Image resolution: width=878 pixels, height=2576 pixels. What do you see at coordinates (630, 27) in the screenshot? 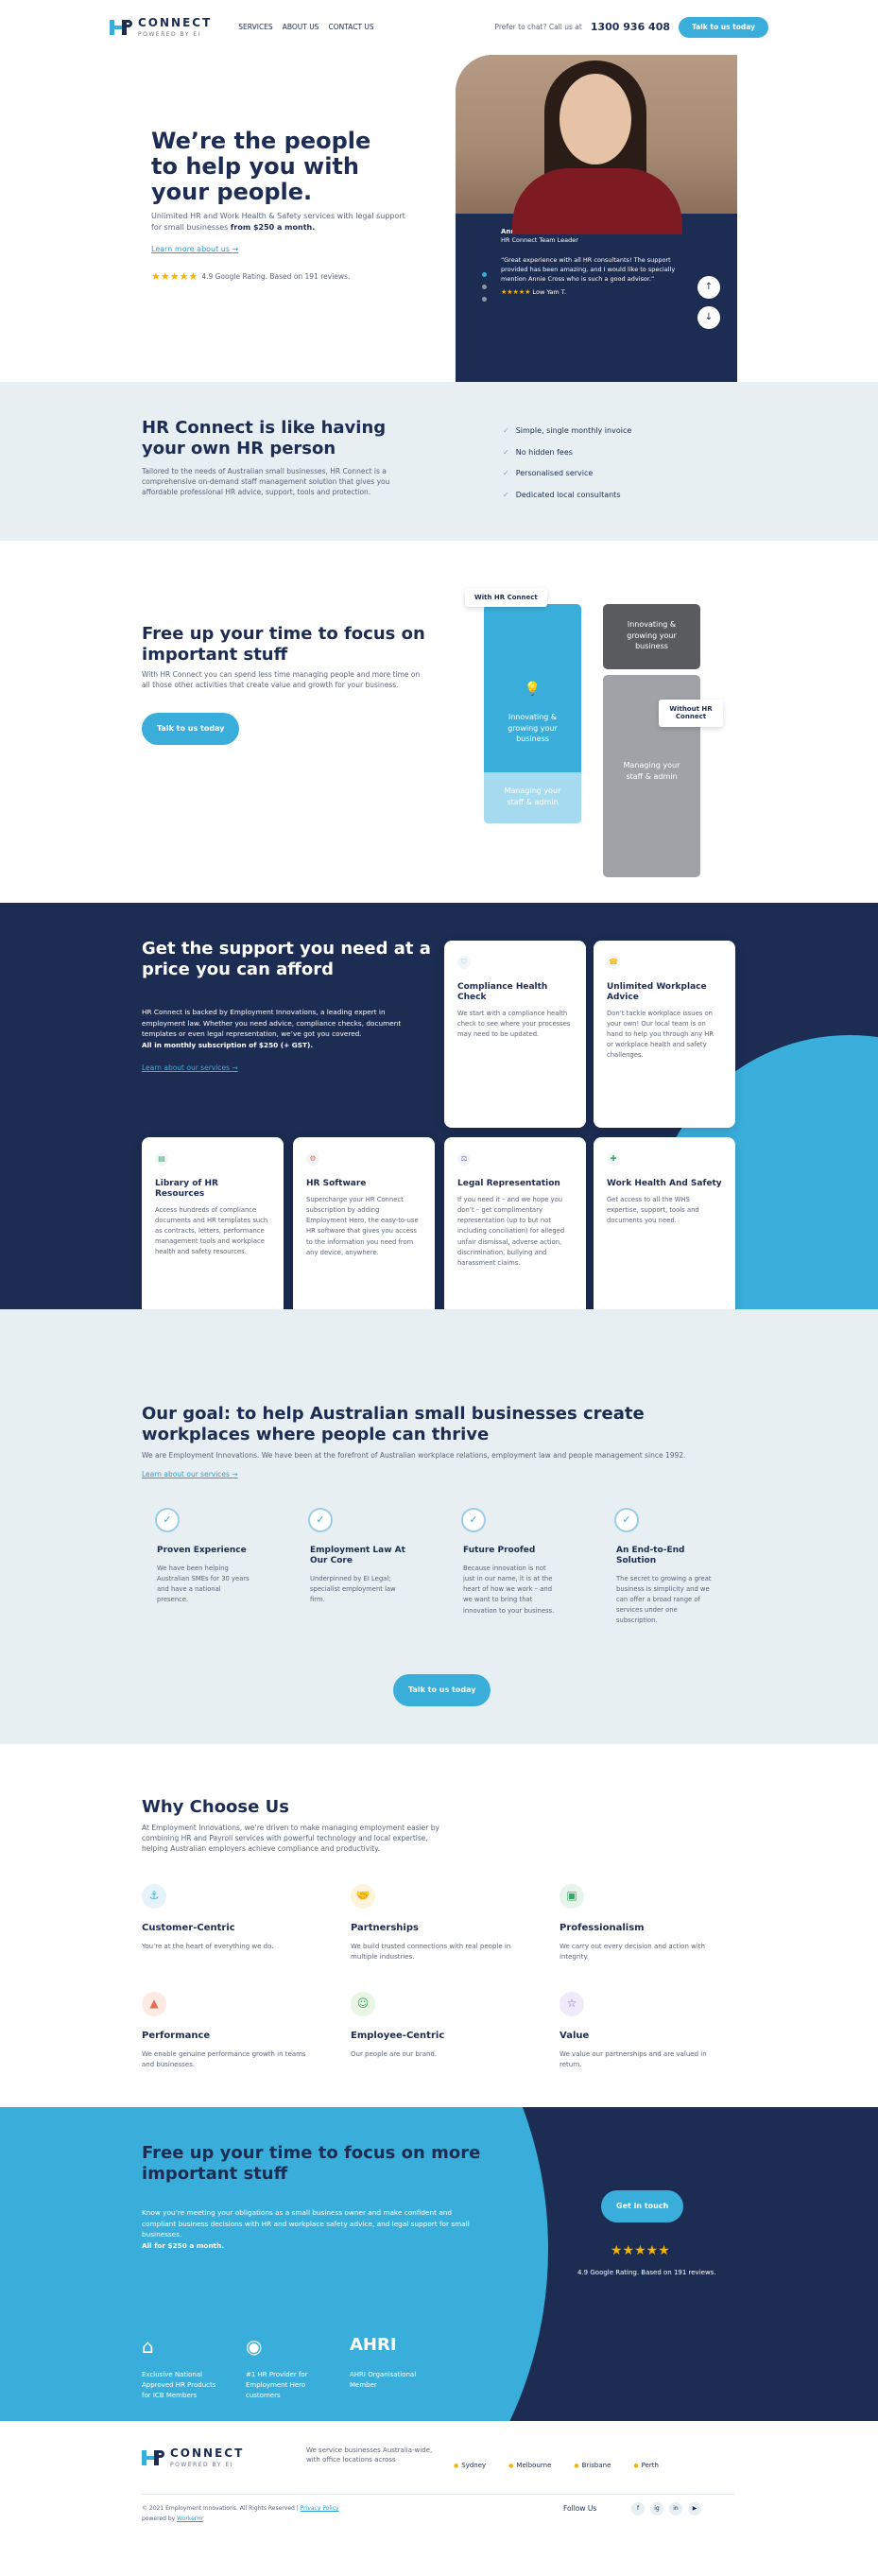
I see `phone-link: 1300 936 408` at bounding box center [630, 27].